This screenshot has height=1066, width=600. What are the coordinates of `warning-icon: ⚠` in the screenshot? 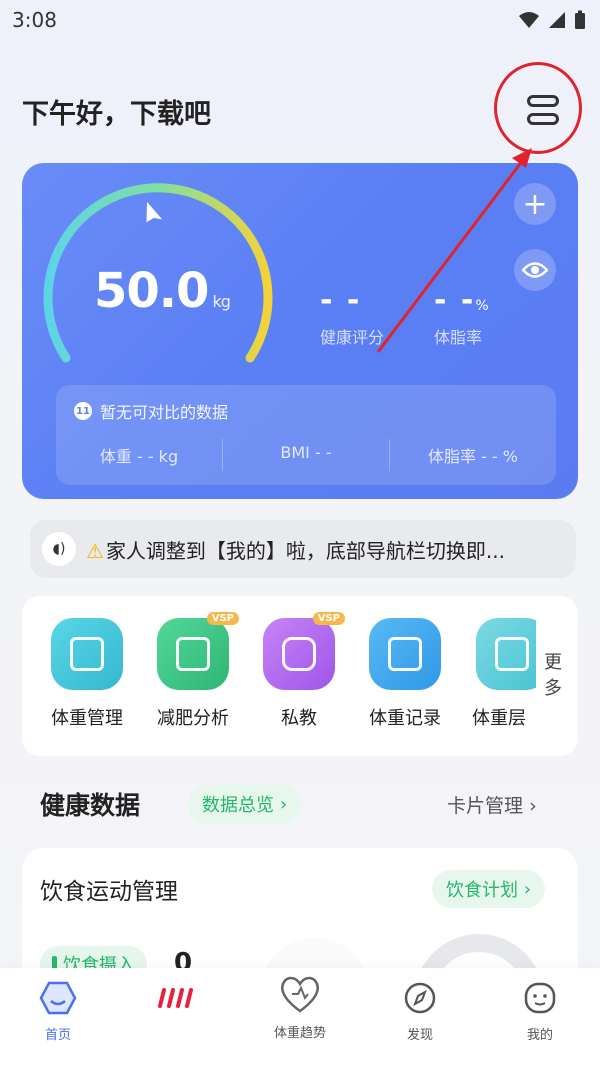 It's located at (95, 550).